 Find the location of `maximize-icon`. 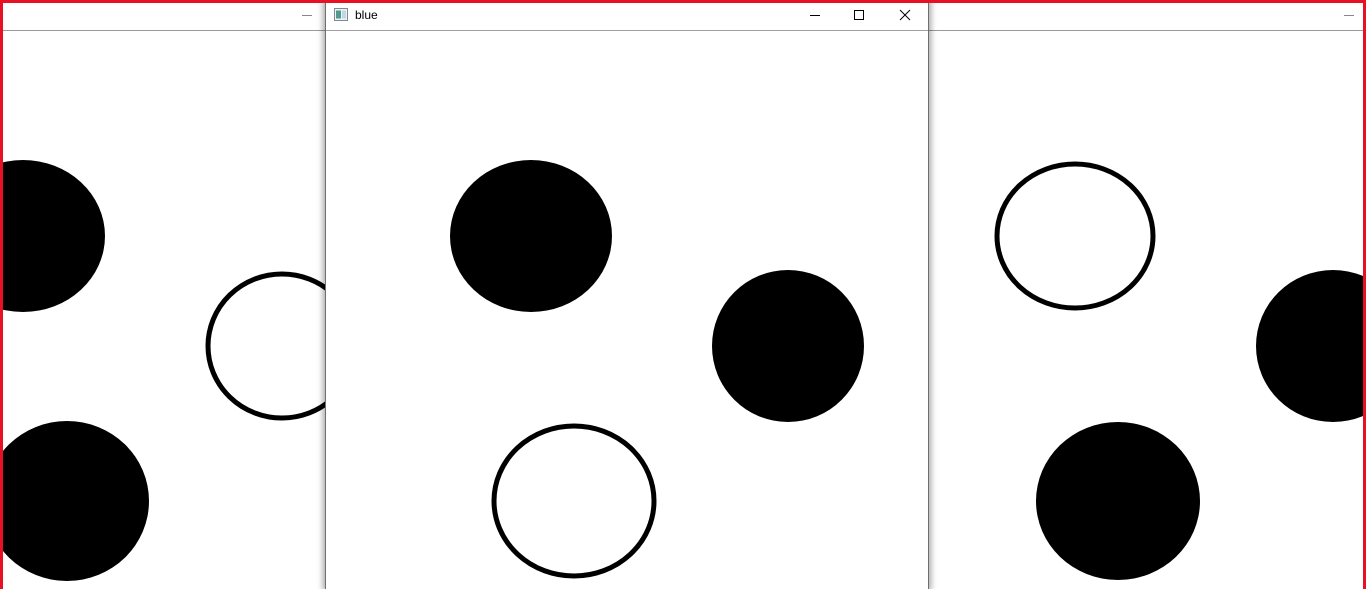

maximize-icon is located at coordinates (859, 15).